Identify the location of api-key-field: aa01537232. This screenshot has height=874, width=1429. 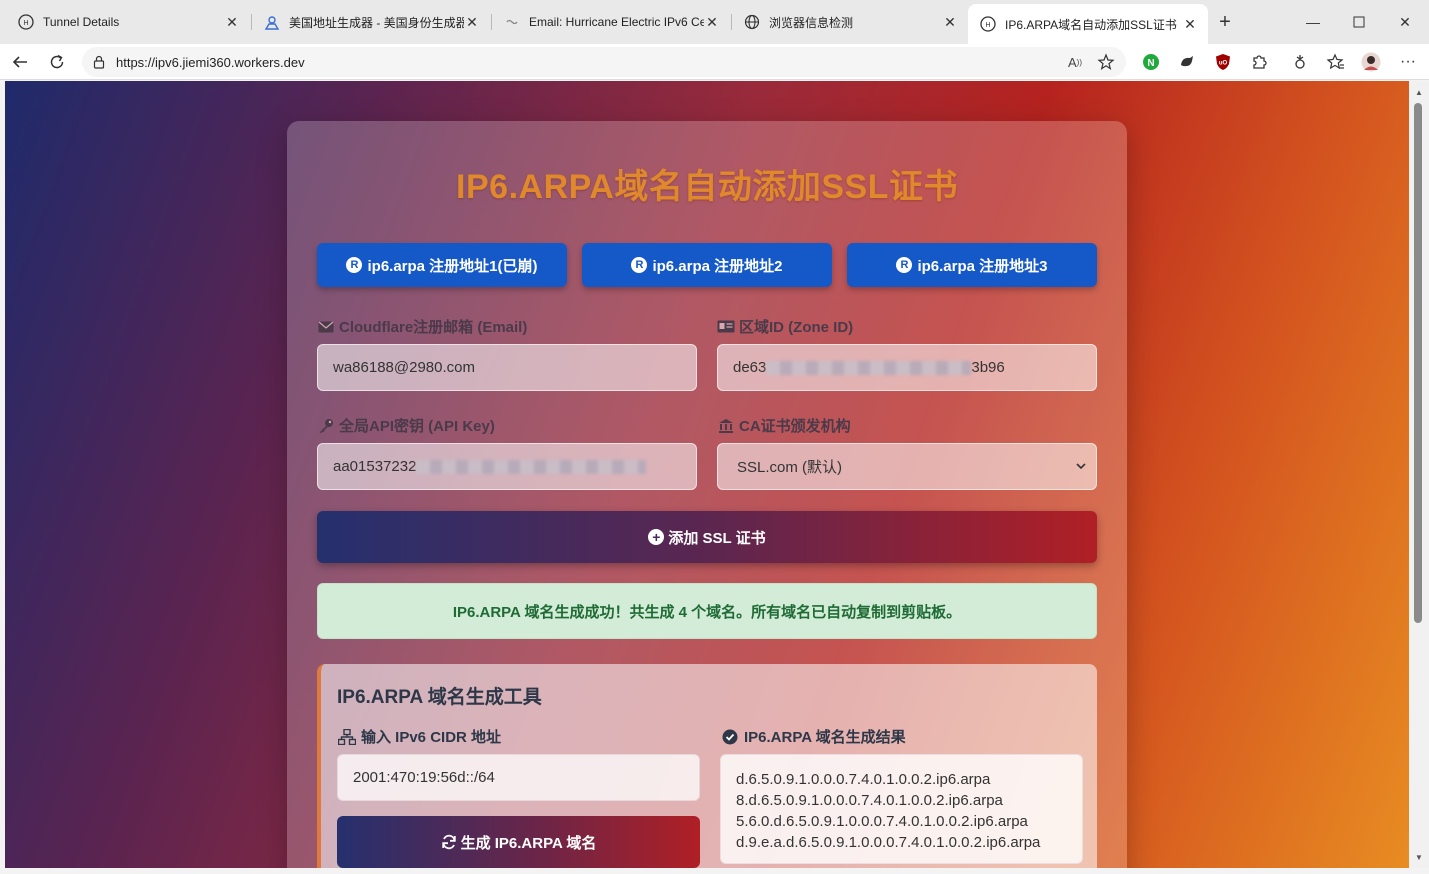
(507, 466).